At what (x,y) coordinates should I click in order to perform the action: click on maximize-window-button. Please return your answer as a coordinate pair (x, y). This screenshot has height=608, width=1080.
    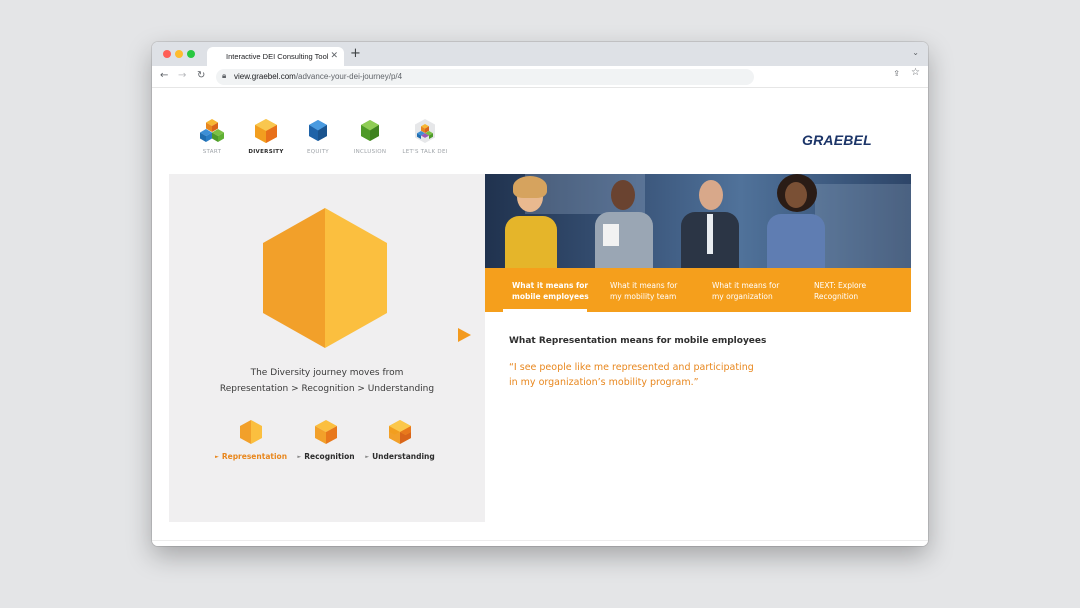
    Looking at the image, I should click on (191, 54).